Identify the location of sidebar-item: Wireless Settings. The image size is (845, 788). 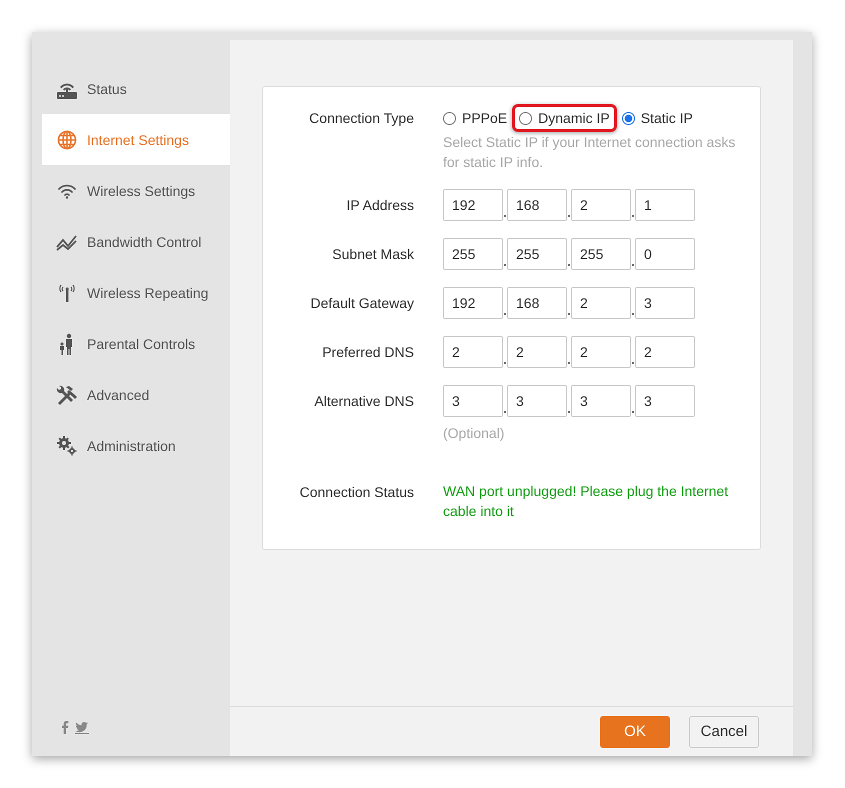
(136, 190).